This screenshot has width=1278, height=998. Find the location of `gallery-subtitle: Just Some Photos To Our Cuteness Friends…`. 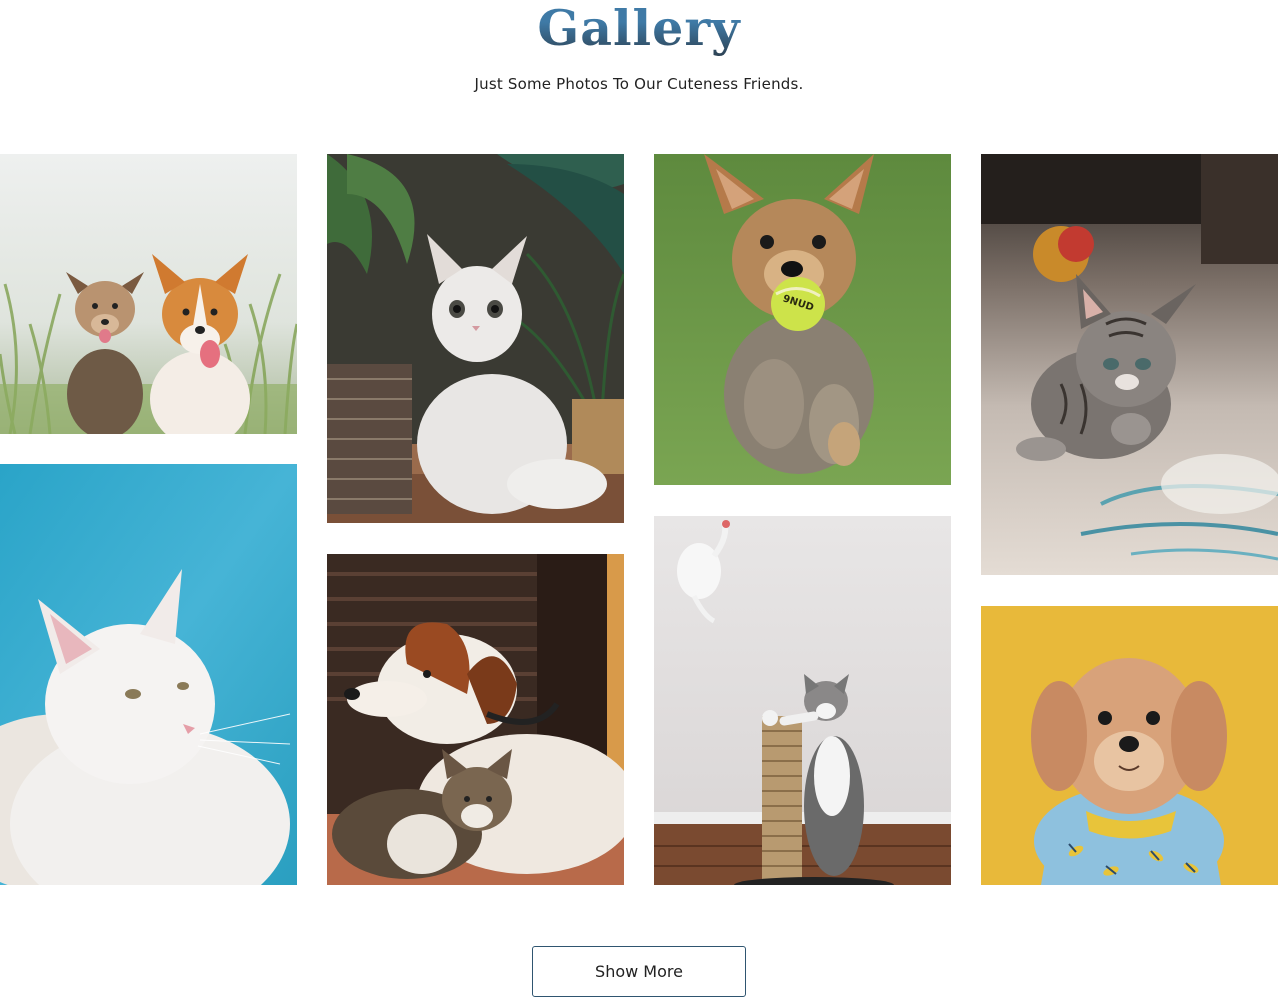

gallery-subtitle: Just Some Photos To Our Cuteness Friends… is located at coordinates (639, 84).